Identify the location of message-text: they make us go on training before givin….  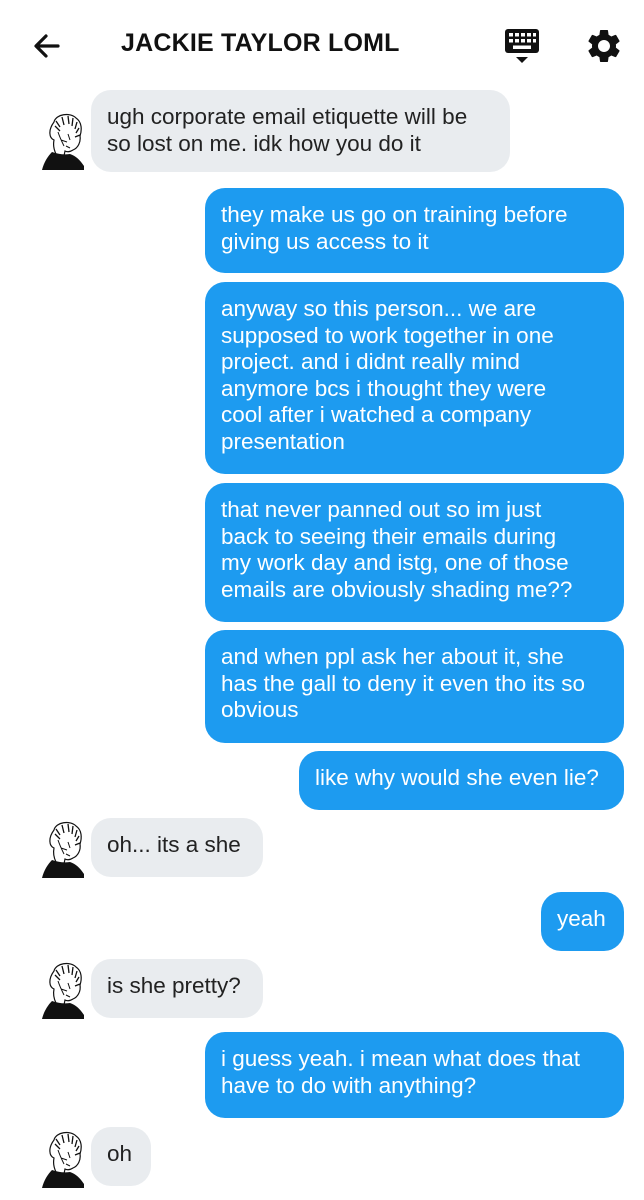
(394, 228).